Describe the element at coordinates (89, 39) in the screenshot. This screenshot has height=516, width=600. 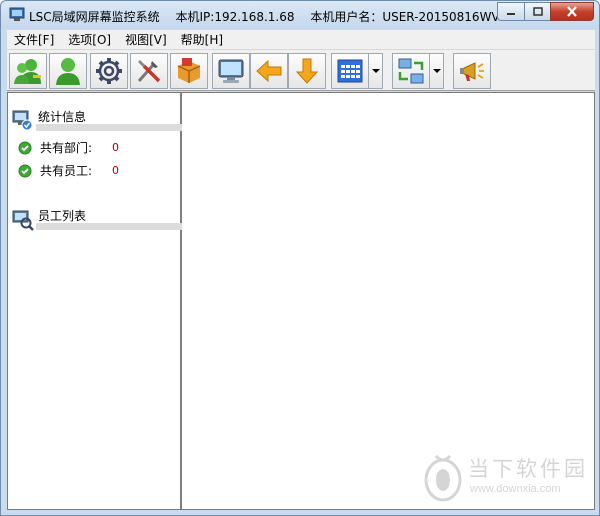
I see `menu-options: 选项[O]` at that location.